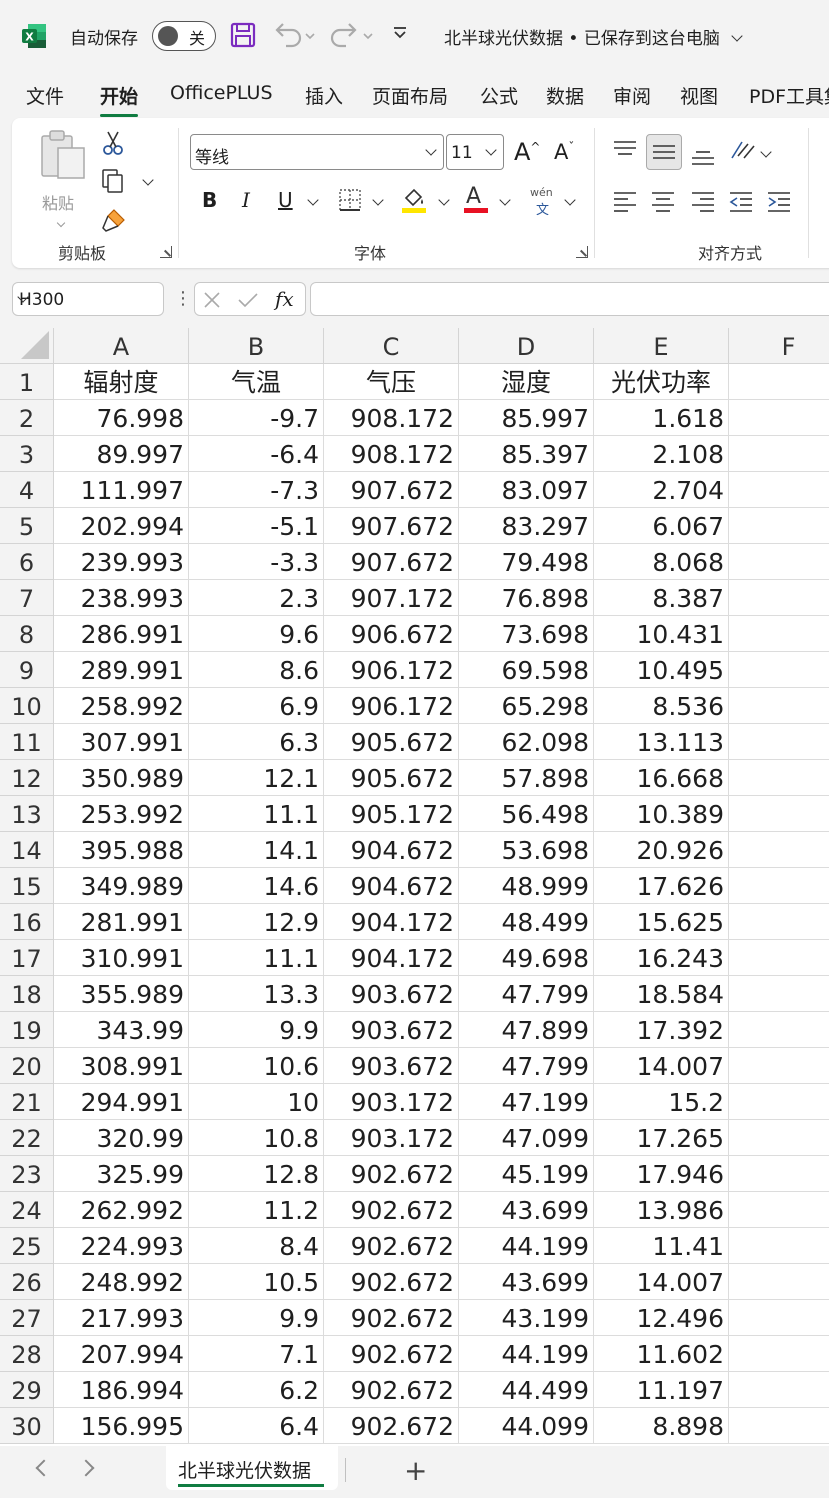 Image resolution: width=829 pixels, height=1498 pixels. What do you see at coordinates (256, 814) in the screenshot?
I see `table-cell: 11.1` at bounding box center [256, 814].